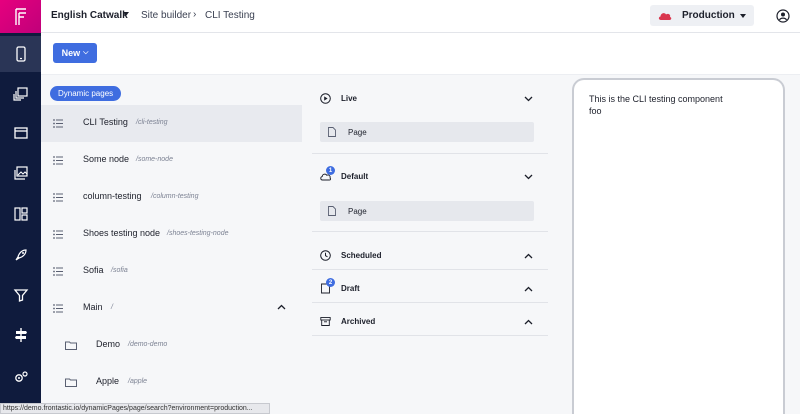 This screenshot has width=800, height=414. I want to click on rail-item-routes, so click(20, 335).